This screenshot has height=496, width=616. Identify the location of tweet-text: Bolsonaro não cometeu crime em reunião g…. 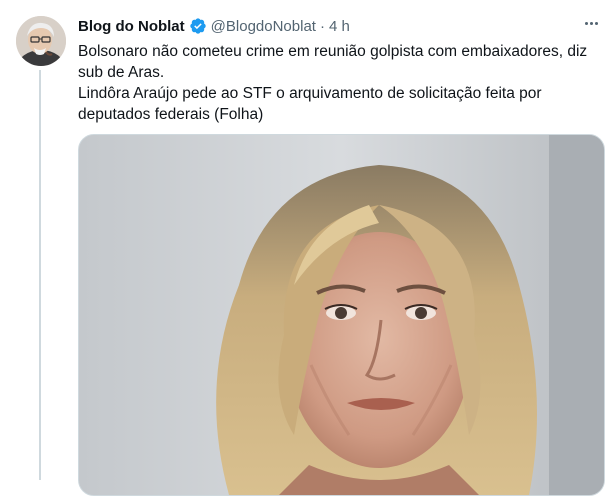
(333, 83).